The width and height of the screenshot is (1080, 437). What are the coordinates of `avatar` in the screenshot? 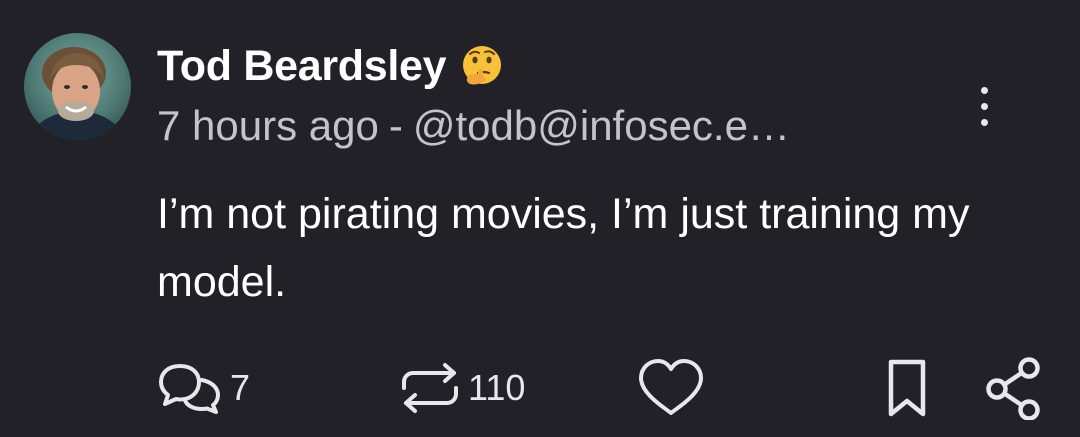 It's located at (77, 86).